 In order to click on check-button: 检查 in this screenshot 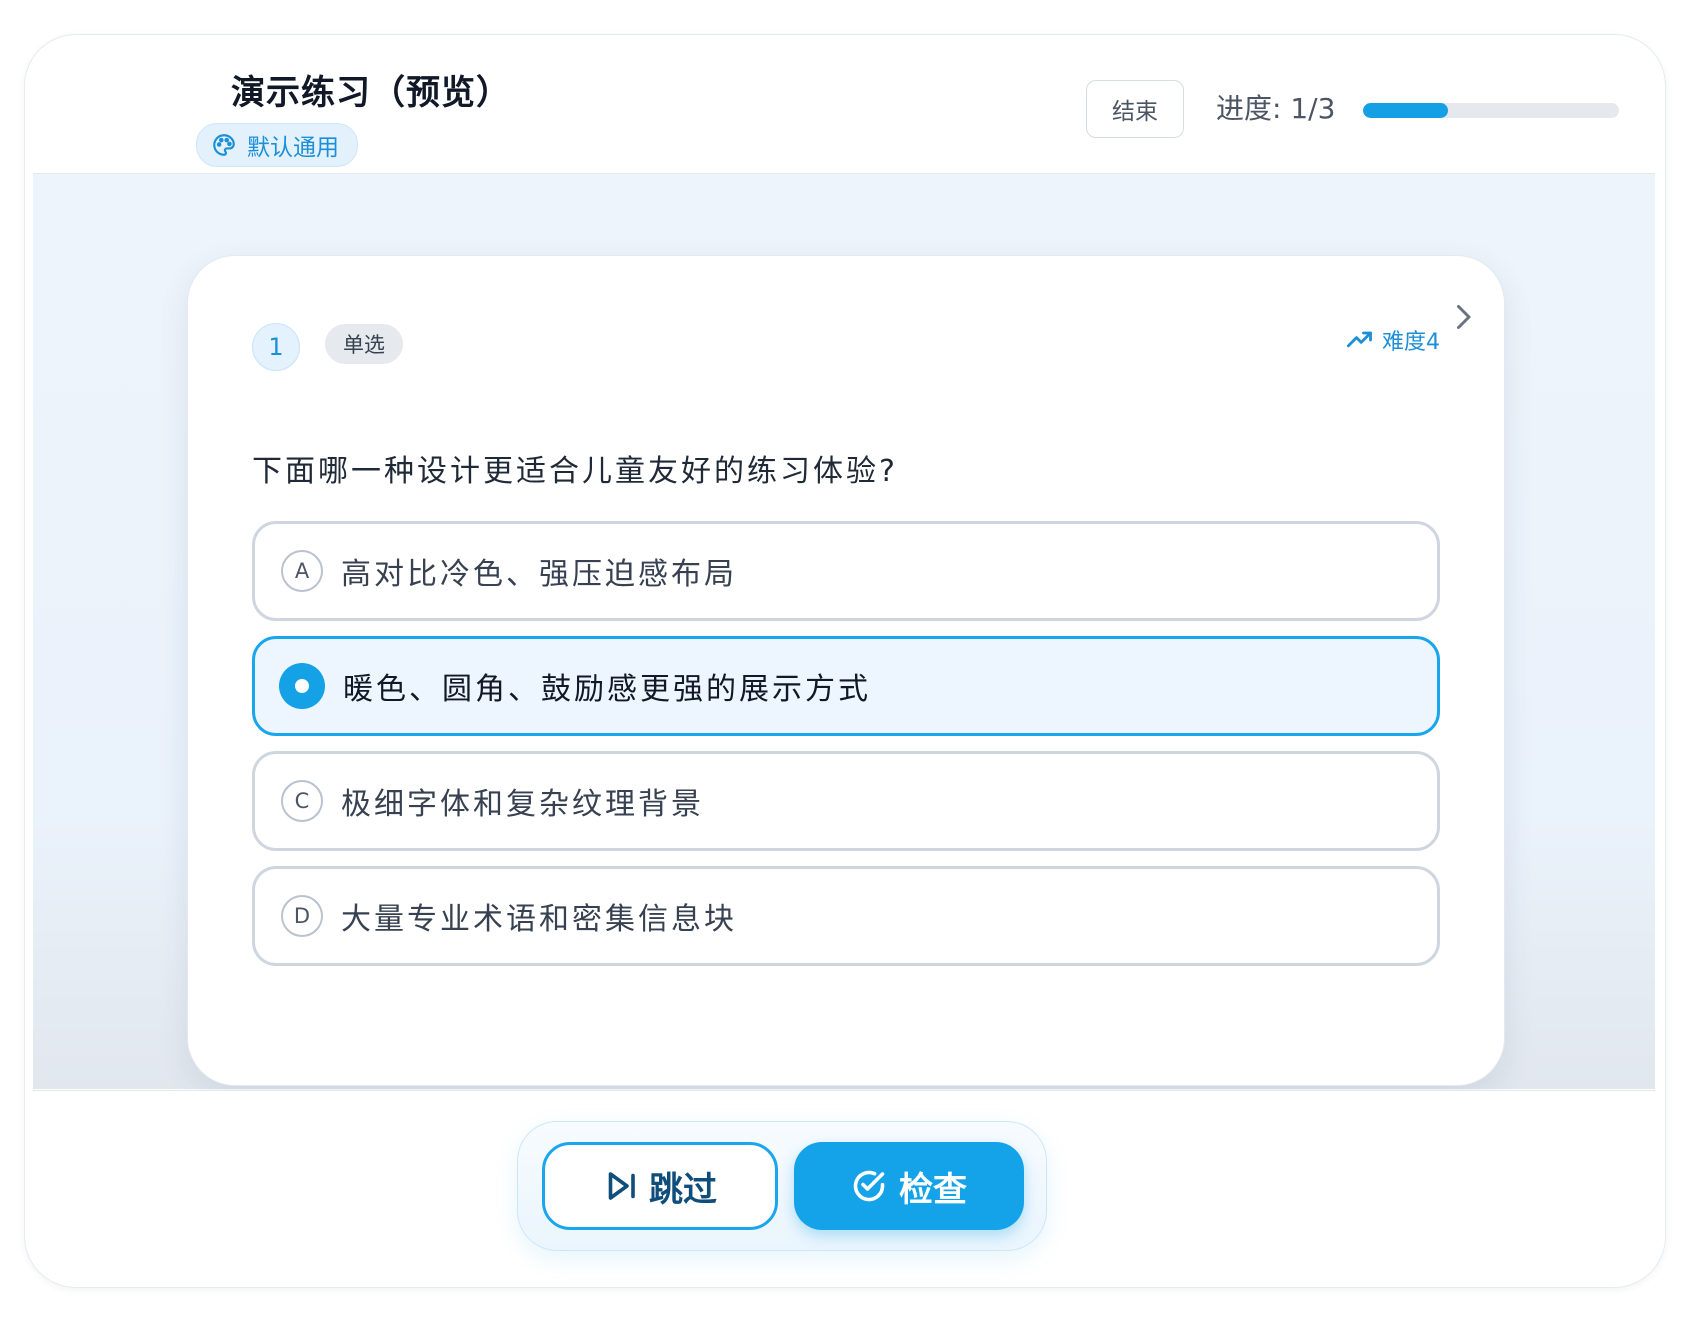, I will do `click(909, 1186)`.